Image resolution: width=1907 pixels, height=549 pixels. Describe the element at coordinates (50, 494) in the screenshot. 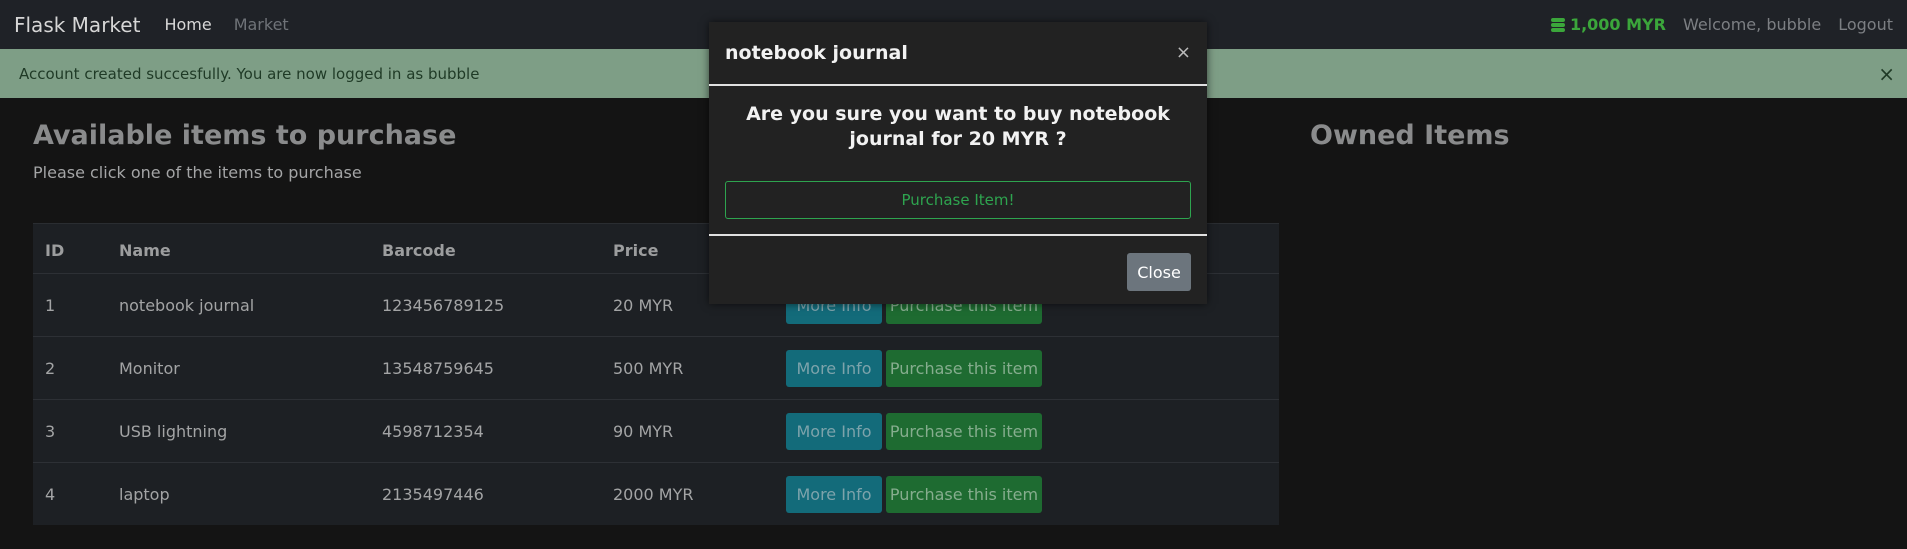

I see `item-id: 4` at that location.